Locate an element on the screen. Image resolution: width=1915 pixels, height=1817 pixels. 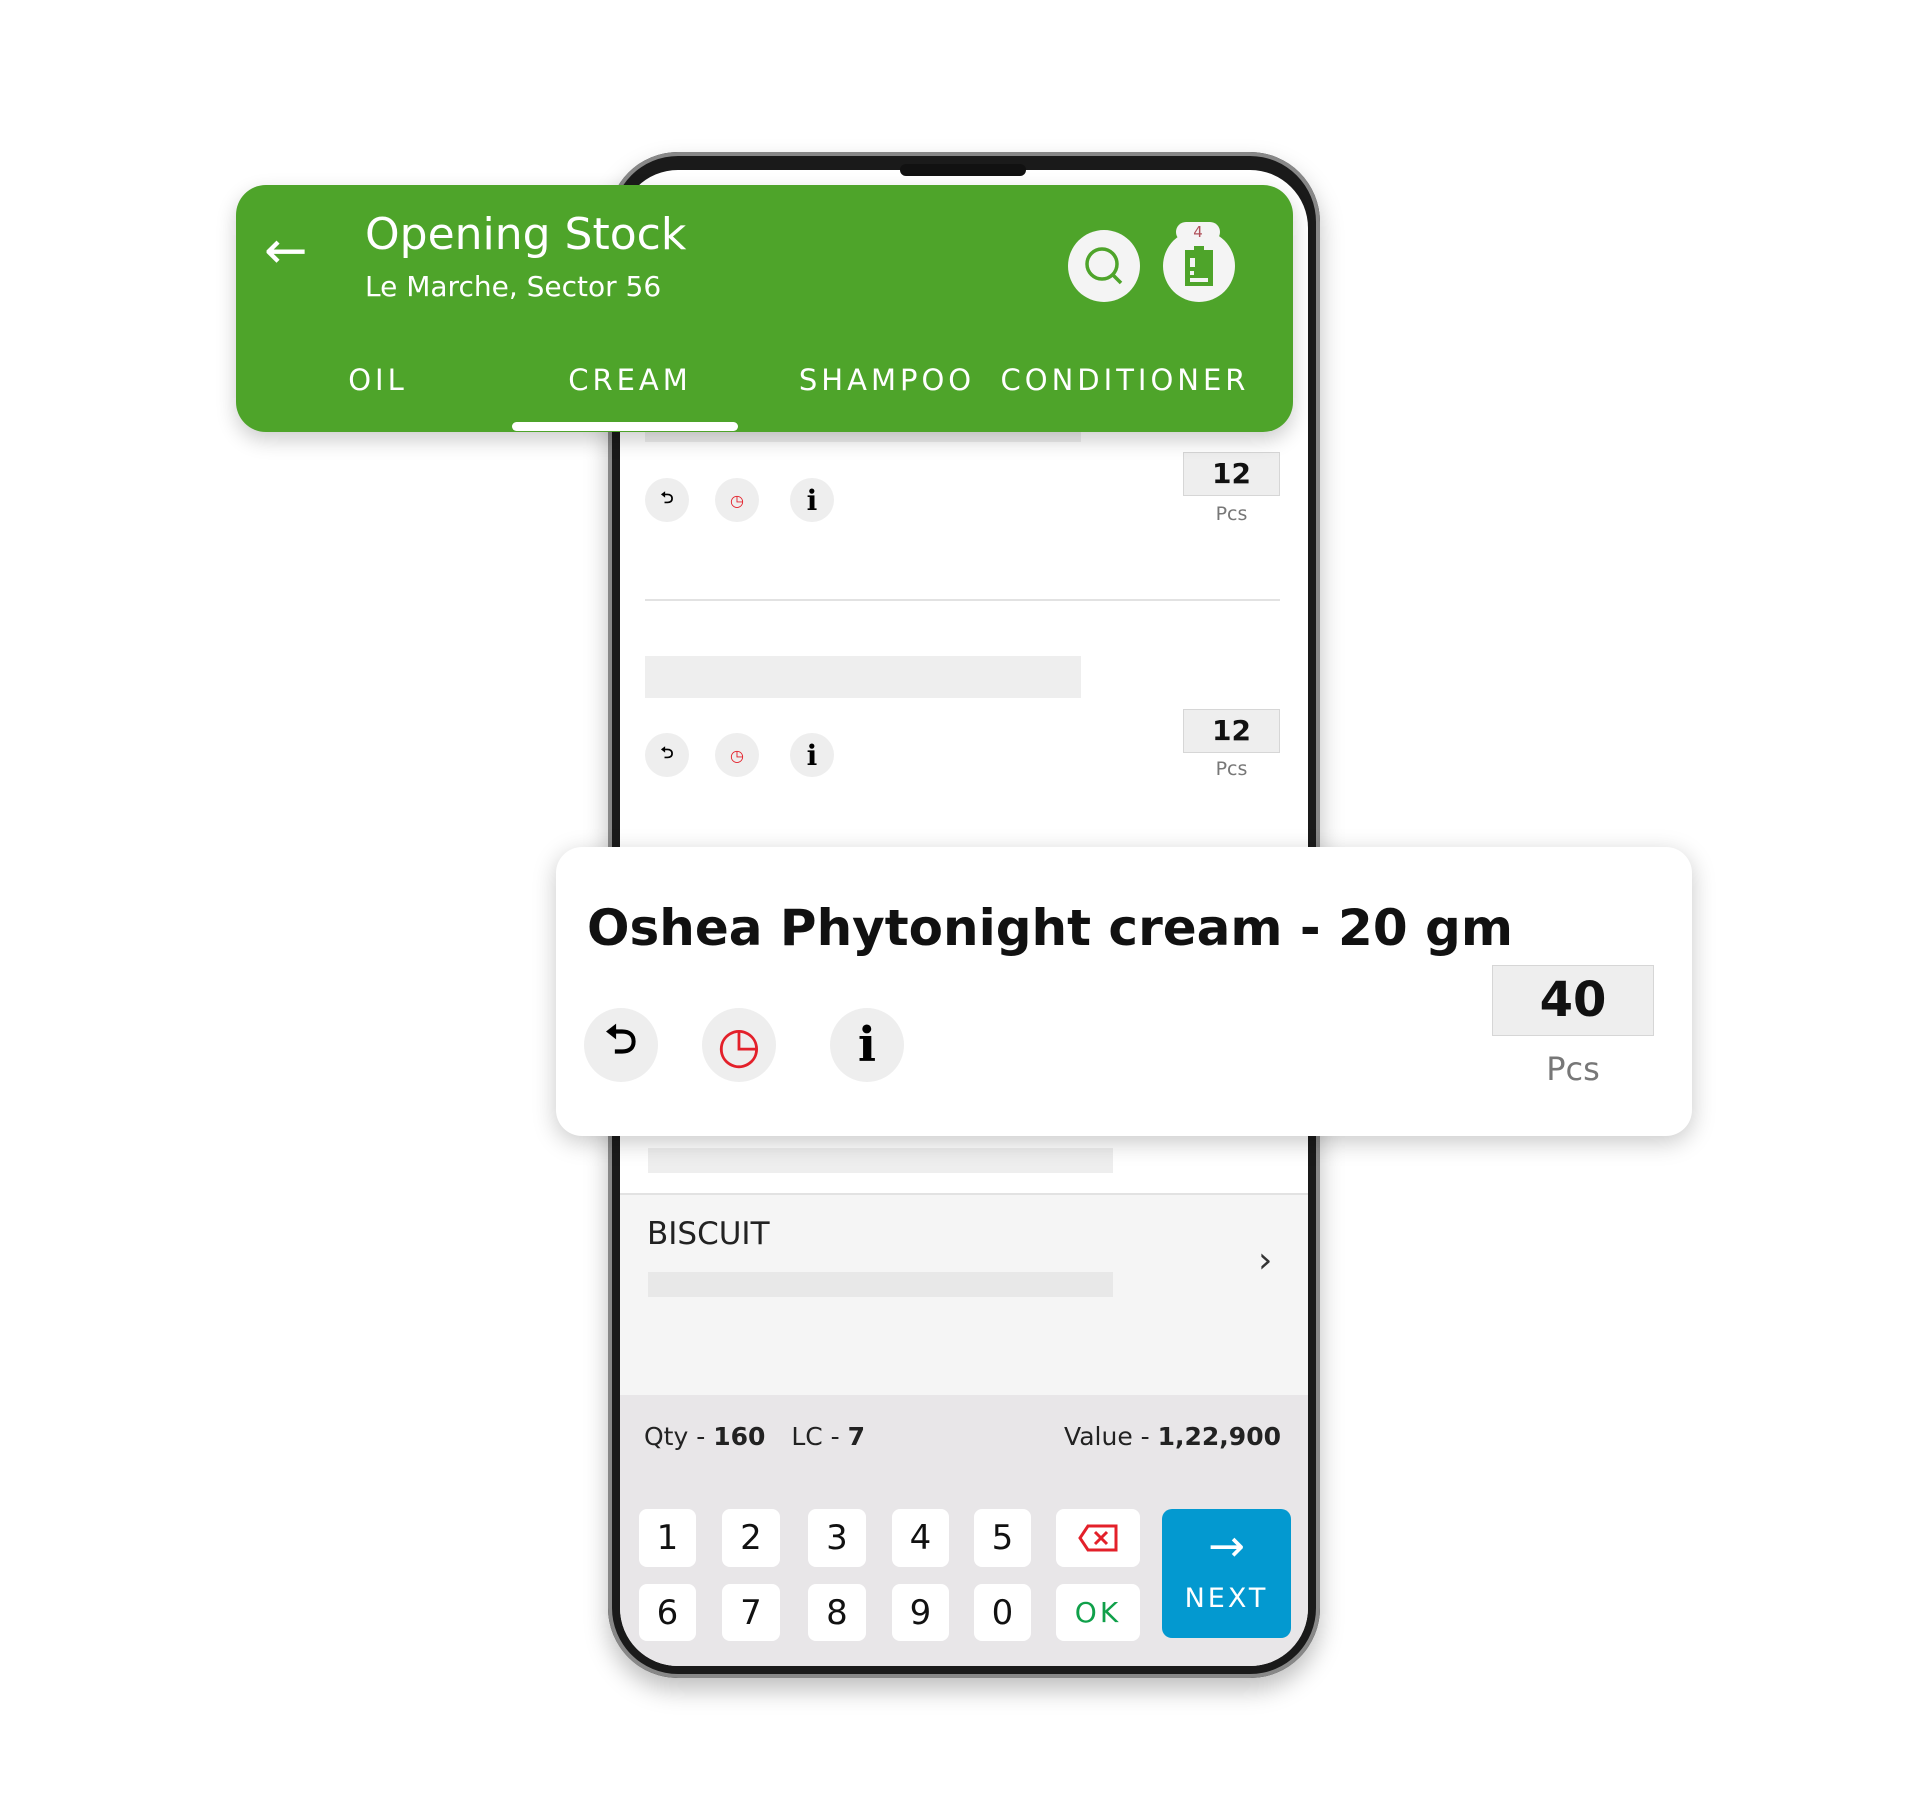
lc-value: 7 is located at coordinates (856, 1436).